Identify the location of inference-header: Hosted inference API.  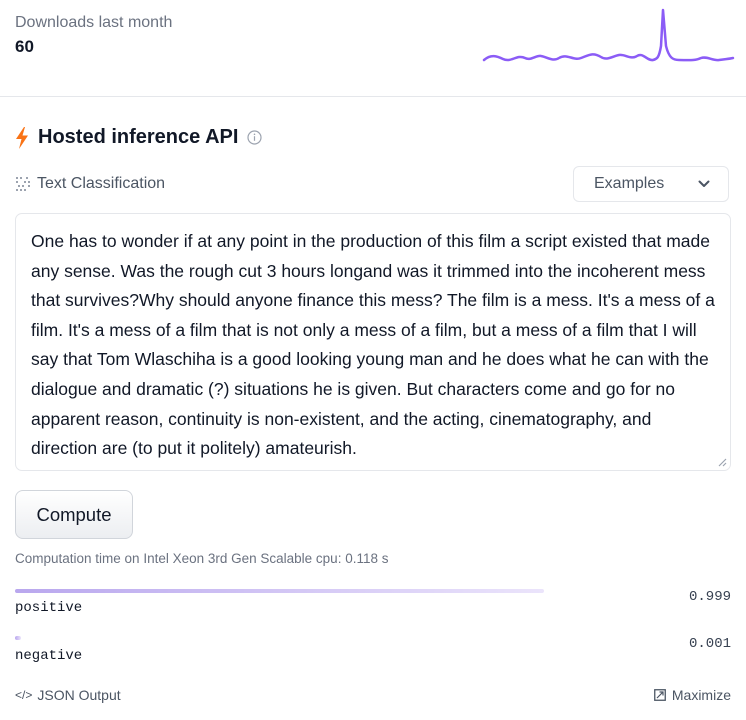
(139, 137).